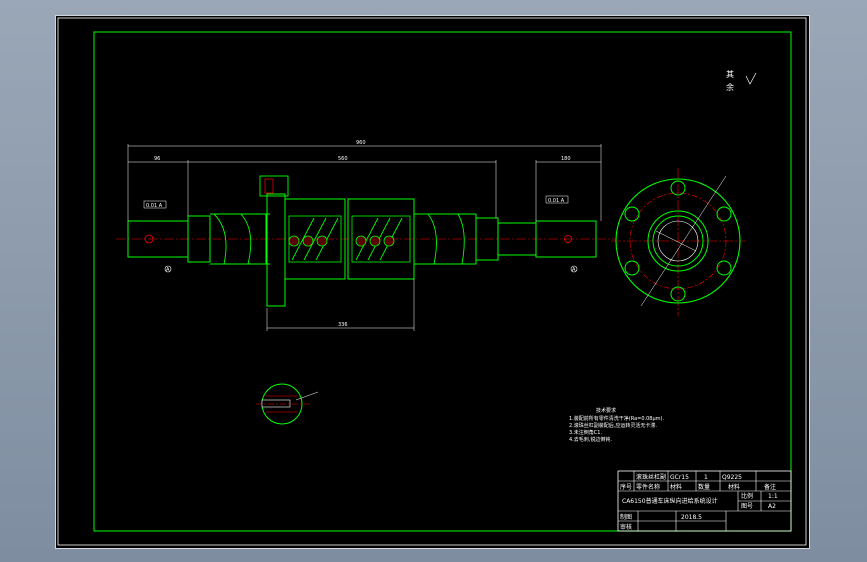 The image size is (867, 562). What do you see at coordinates (751, 78) in the screenshot?
I see `roughness-symbol-icon` at bounding box center [751, 78].